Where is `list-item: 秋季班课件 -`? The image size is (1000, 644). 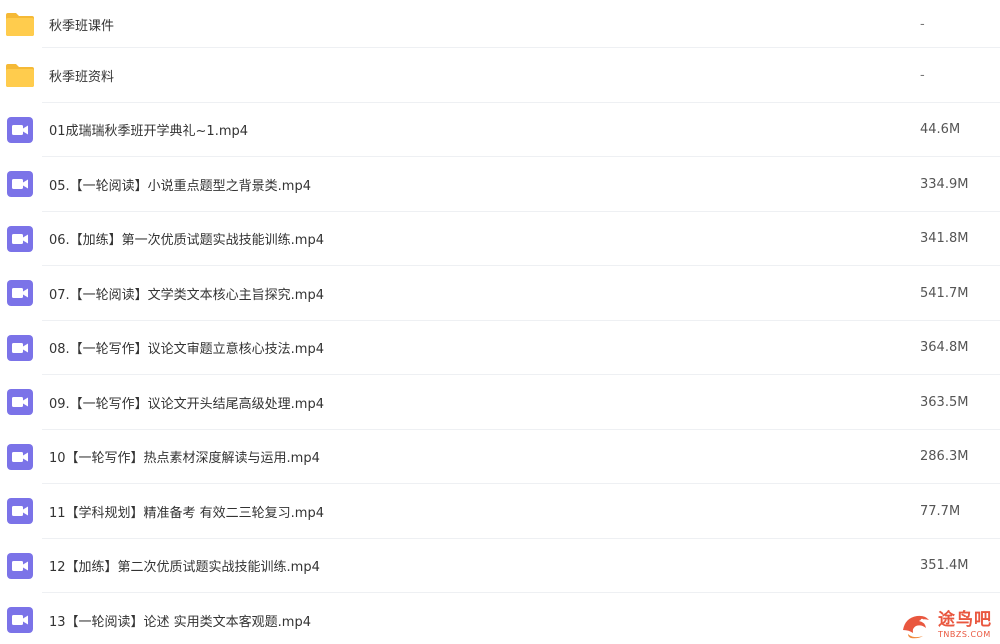
list-item: 秋季班课件 - is located at coordinates (500, 24).